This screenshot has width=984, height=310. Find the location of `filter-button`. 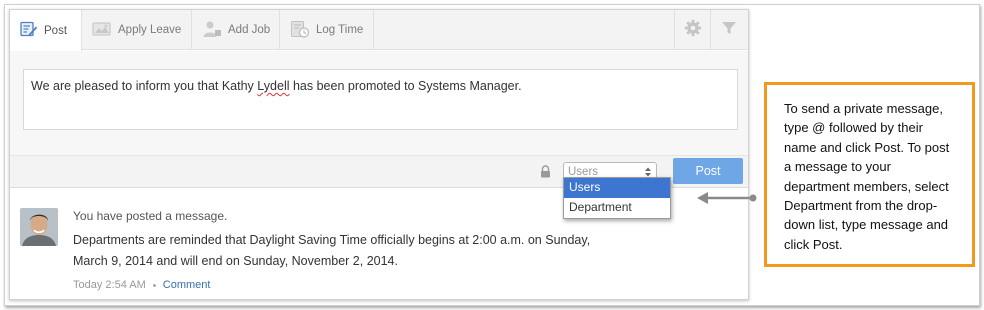

filter-button is located at coordinates (728, 30).